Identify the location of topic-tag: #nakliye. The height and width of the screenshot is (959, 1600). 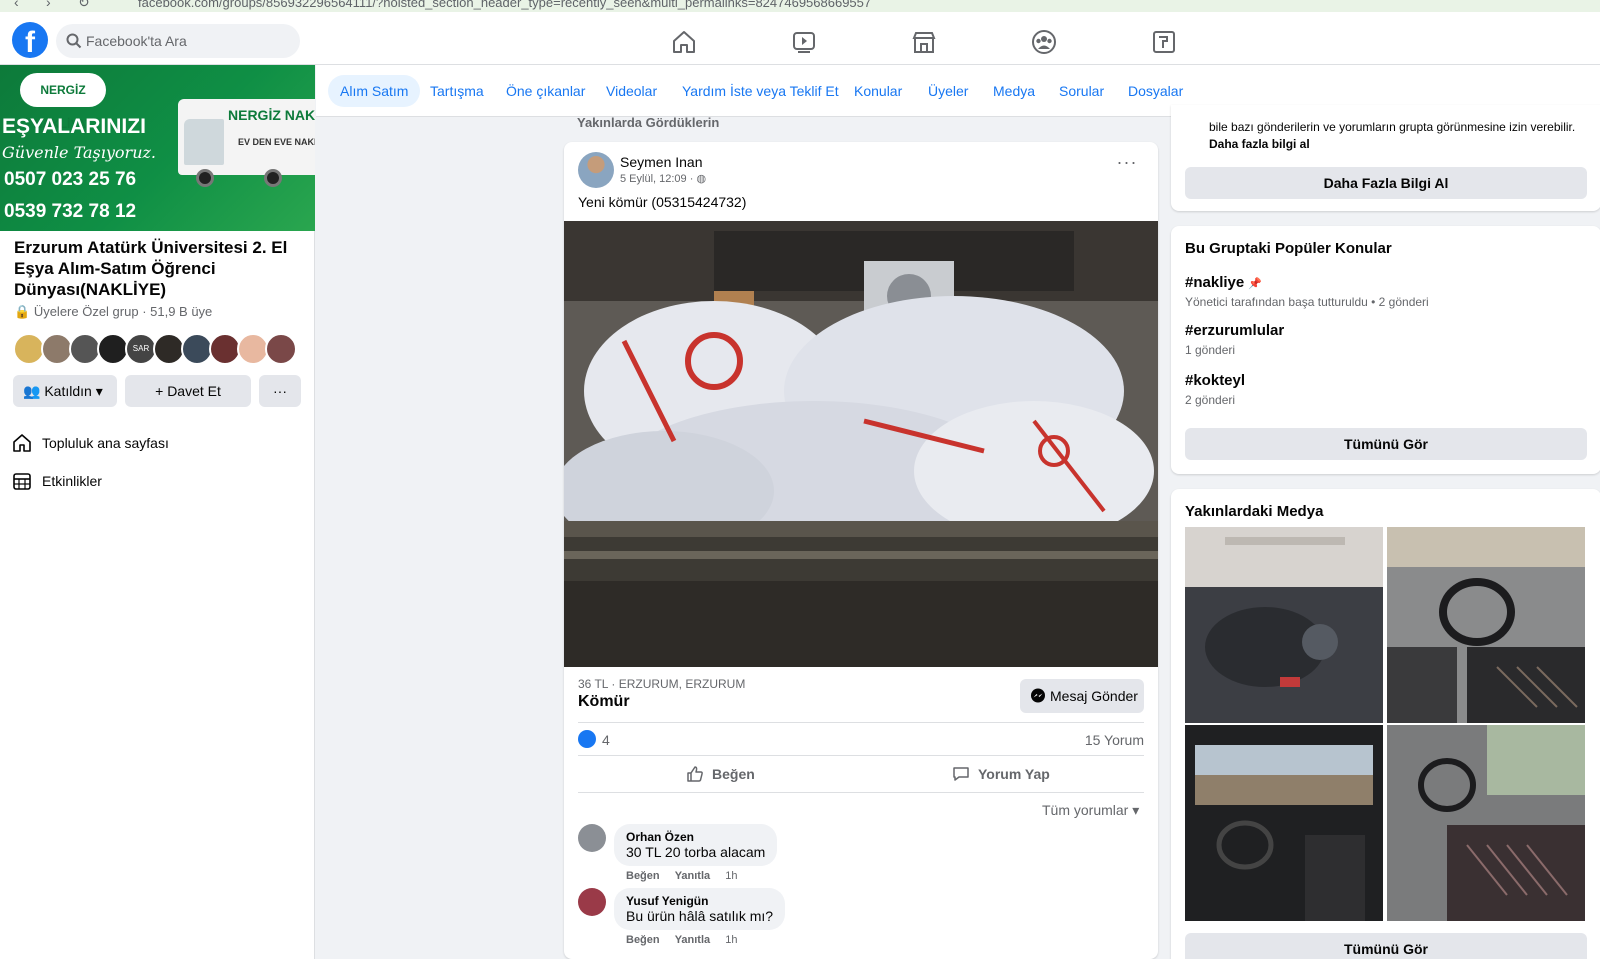
(1214, 282).